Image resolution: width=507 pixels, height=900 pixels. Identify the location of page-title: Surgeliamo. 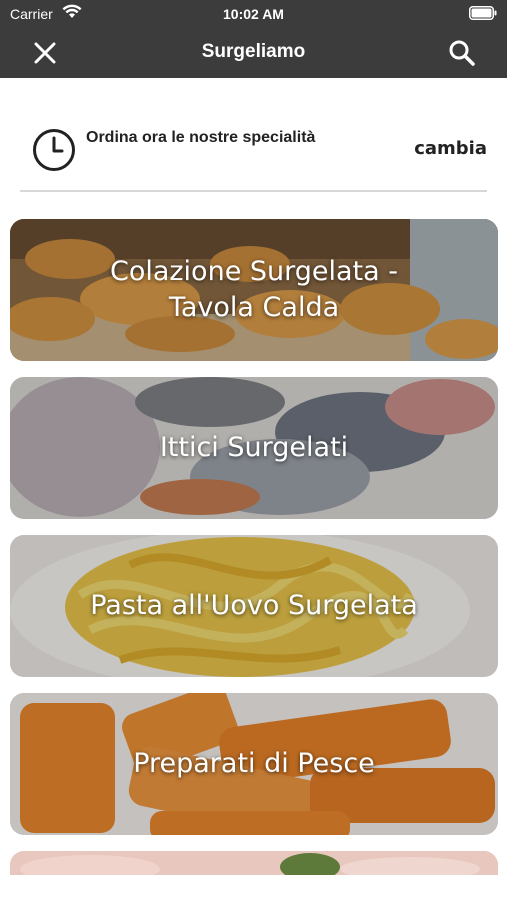
(253, 51).